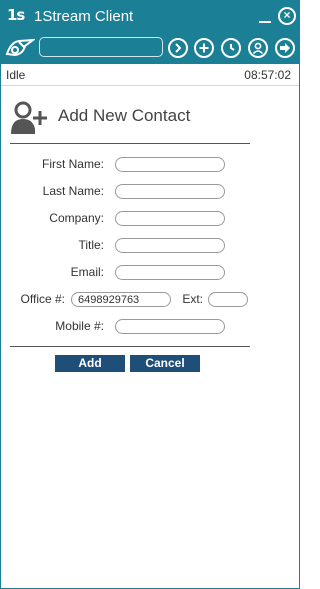 The height and width of the screenshot is (589, 320). Describe the element at coordinates (73, 191) in the screenshot. I see `last-name-label: Last Name:` at that location.